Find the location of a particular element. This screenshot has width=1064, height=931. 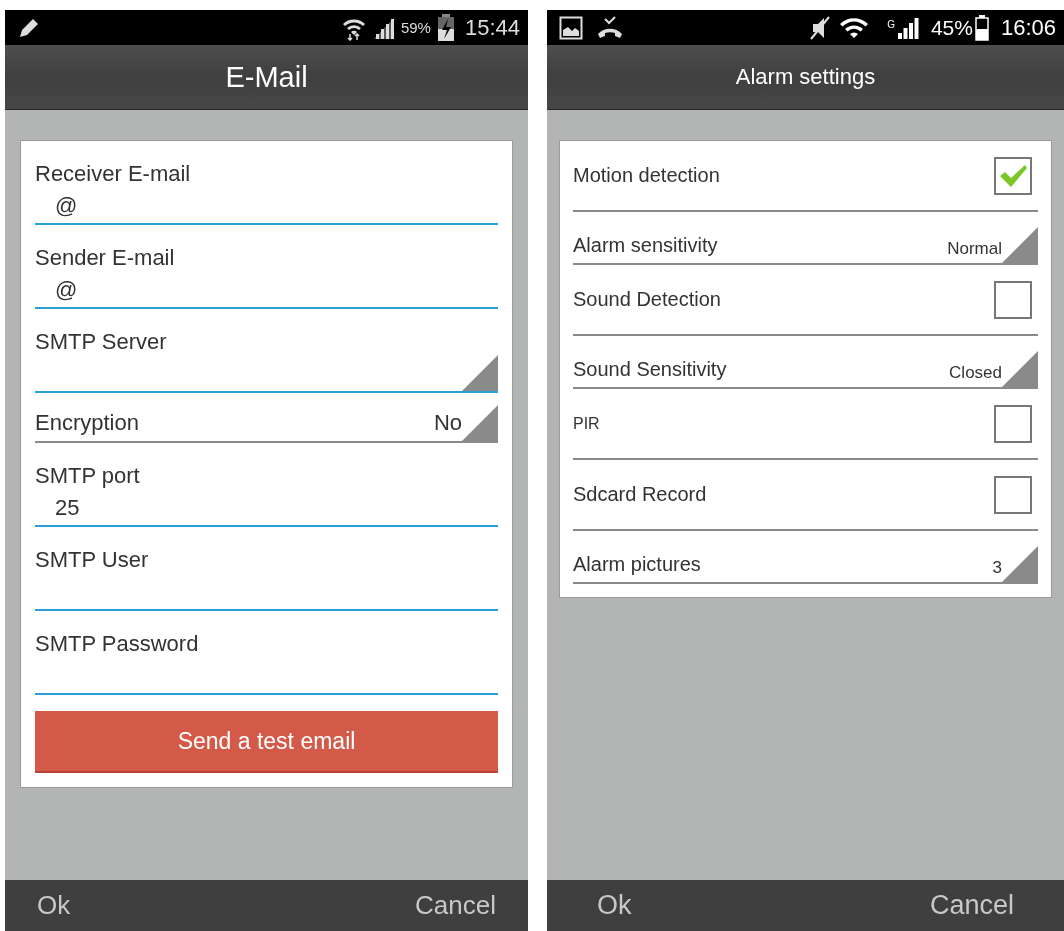

field-label: Receiver E-mail is located at coordinates (113, 174).